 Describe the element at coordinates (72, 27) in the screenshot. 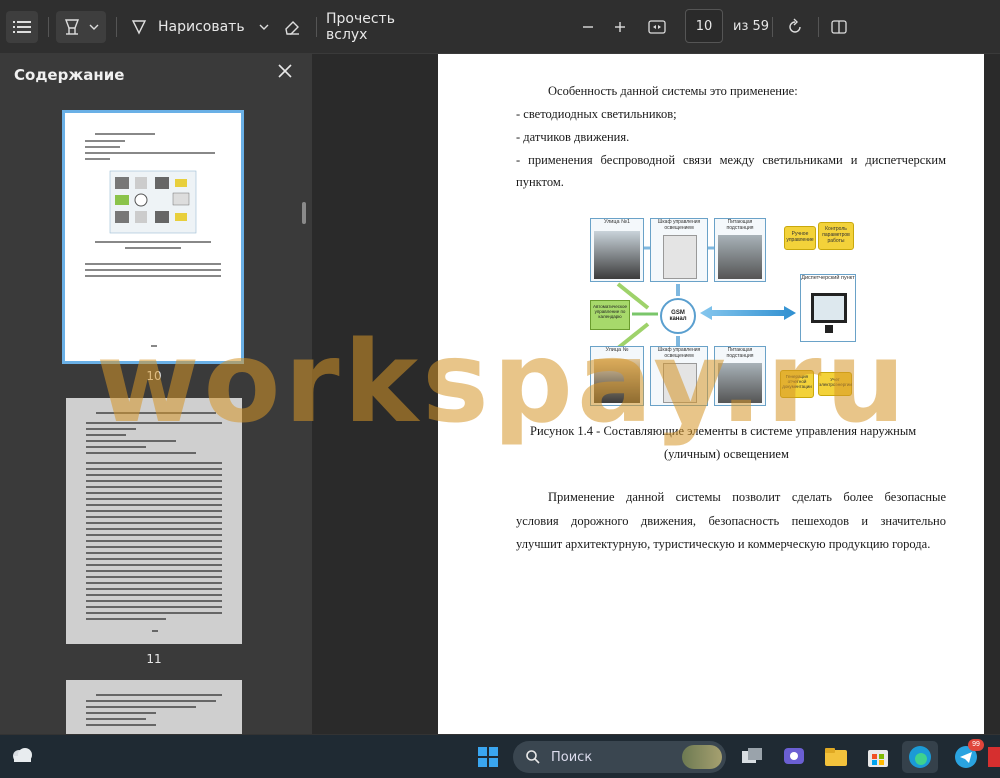

I see `highlighter-icon` at that location.